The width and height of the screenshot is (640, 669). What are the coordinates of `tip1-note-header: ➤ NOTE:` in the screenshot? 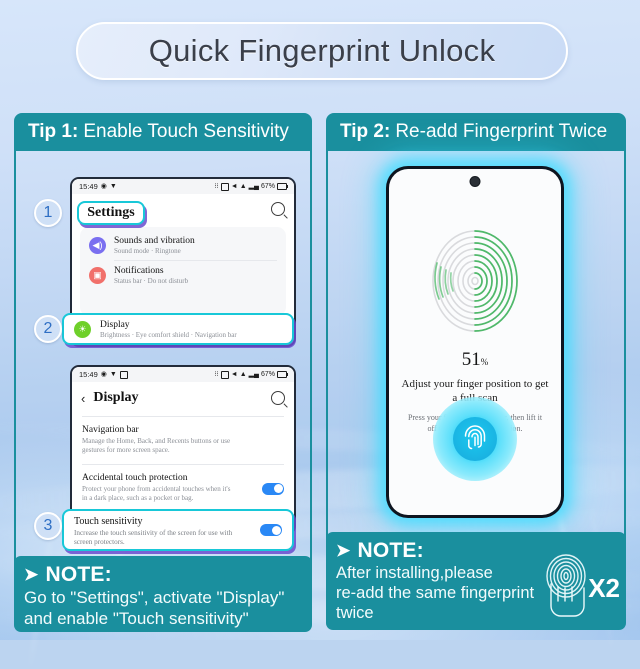 It's located at (163, 575).